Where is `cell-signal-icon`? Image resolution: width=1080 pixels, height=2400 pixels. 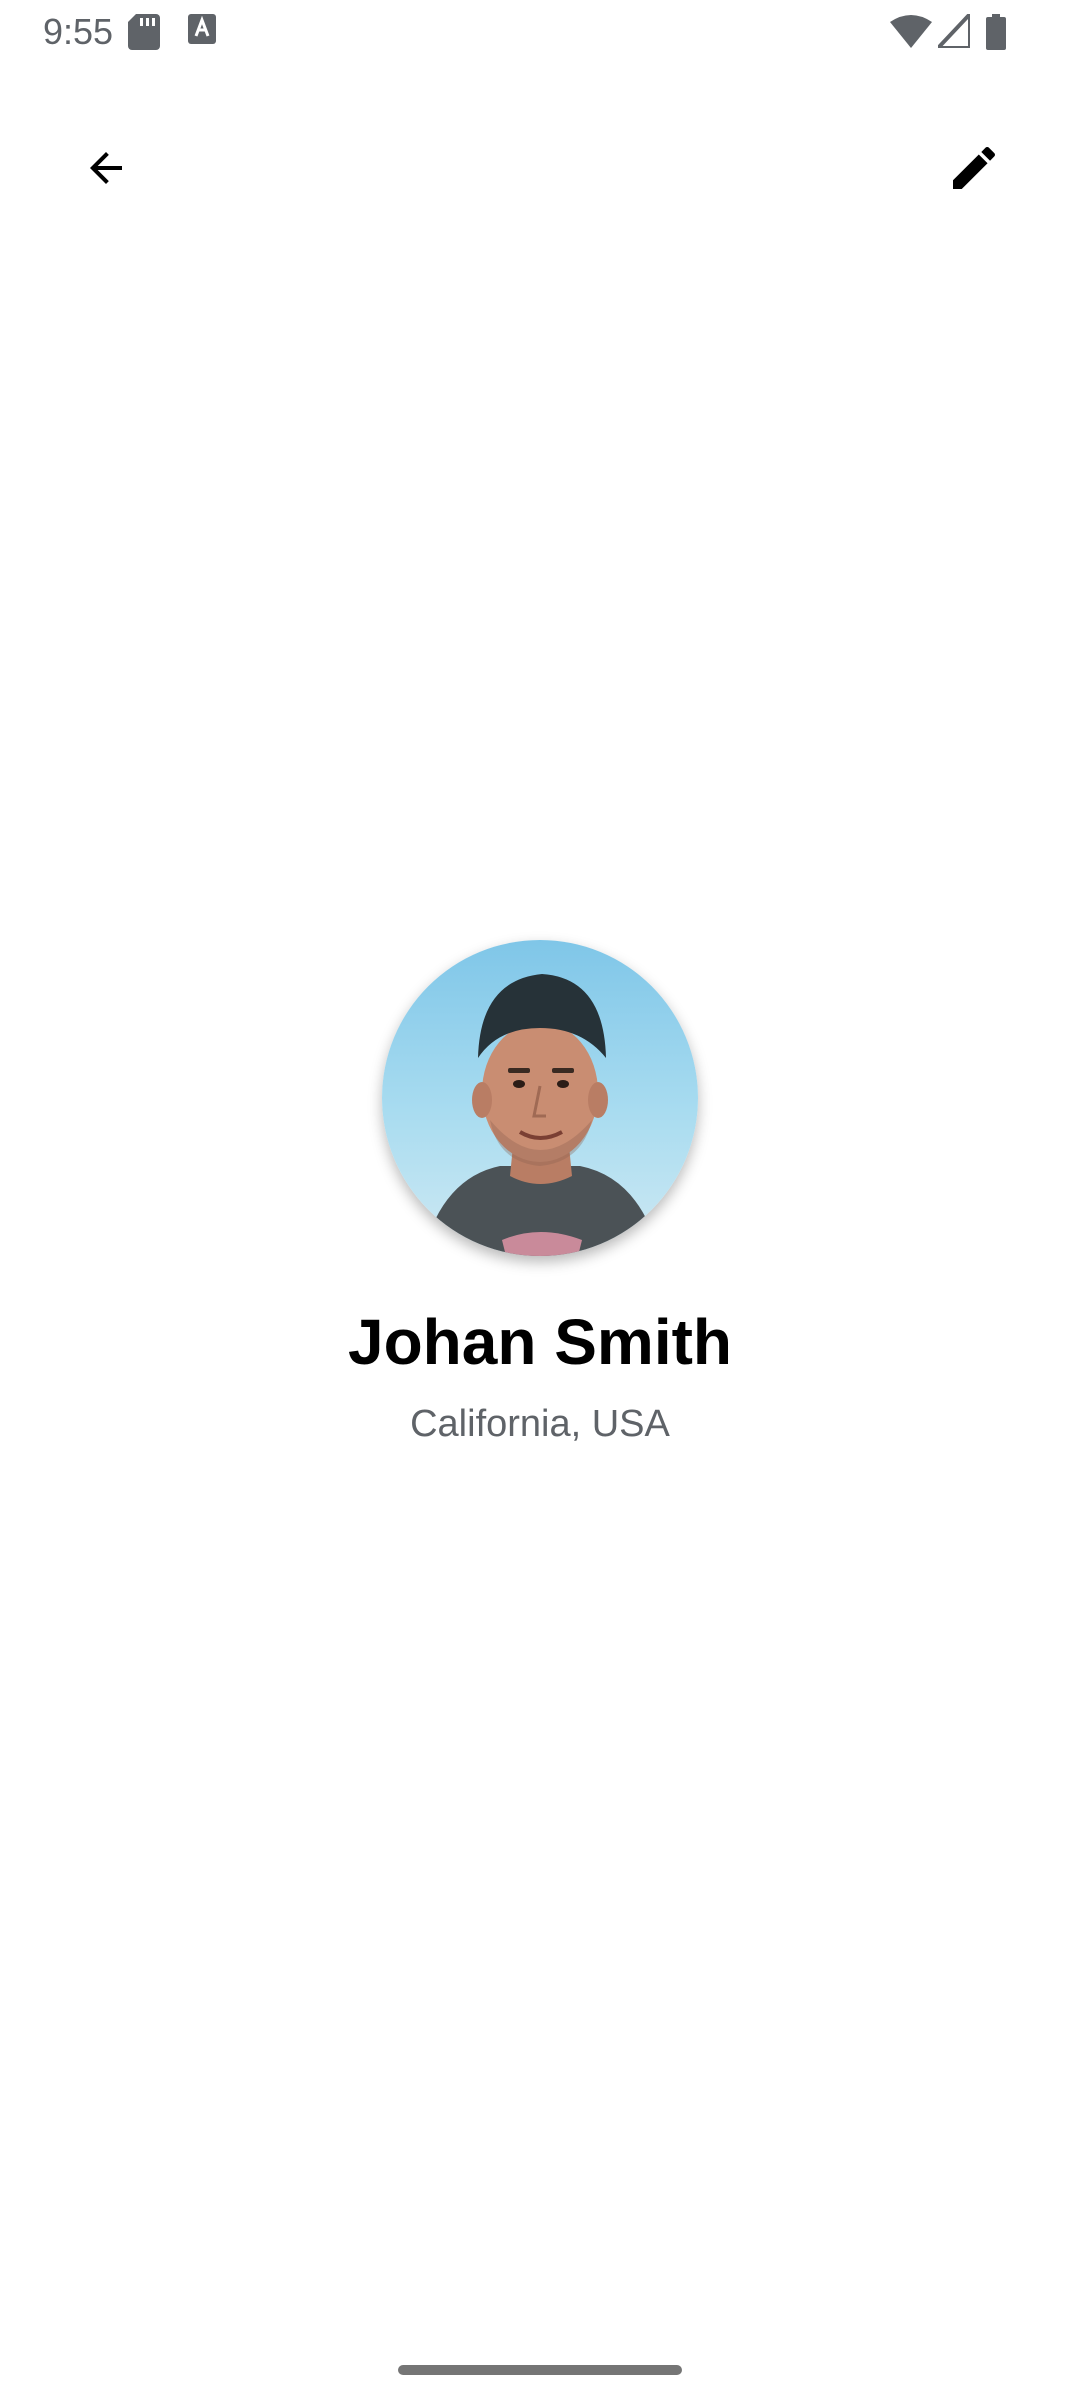 cell-signal-icon is located at coordinates (952, 30).